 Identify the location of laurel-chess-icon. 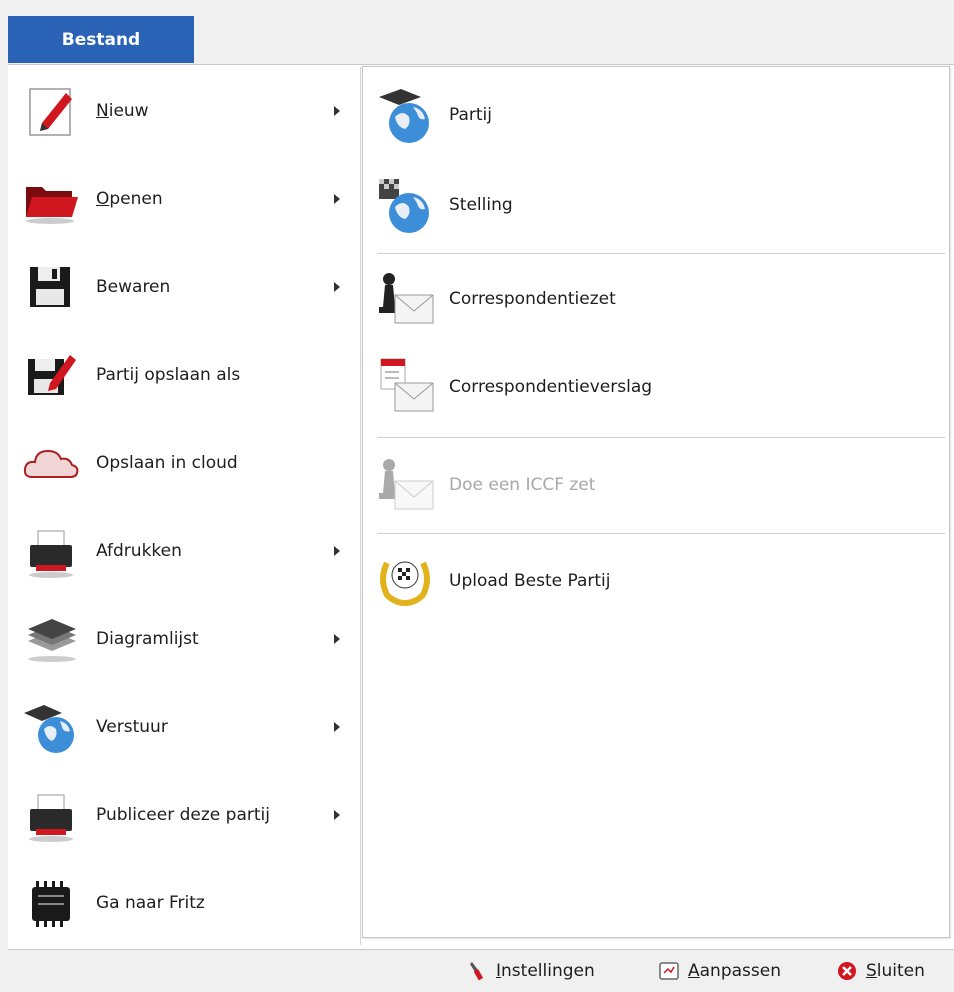
(405, 581).